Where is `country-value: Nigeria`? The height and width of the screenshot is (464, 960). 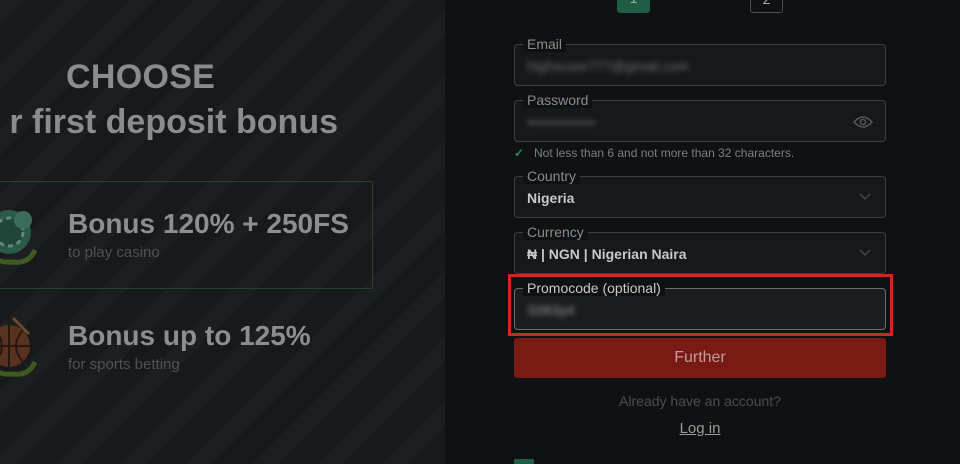 country-value: Nigeria is located at coordinates (551, 198).